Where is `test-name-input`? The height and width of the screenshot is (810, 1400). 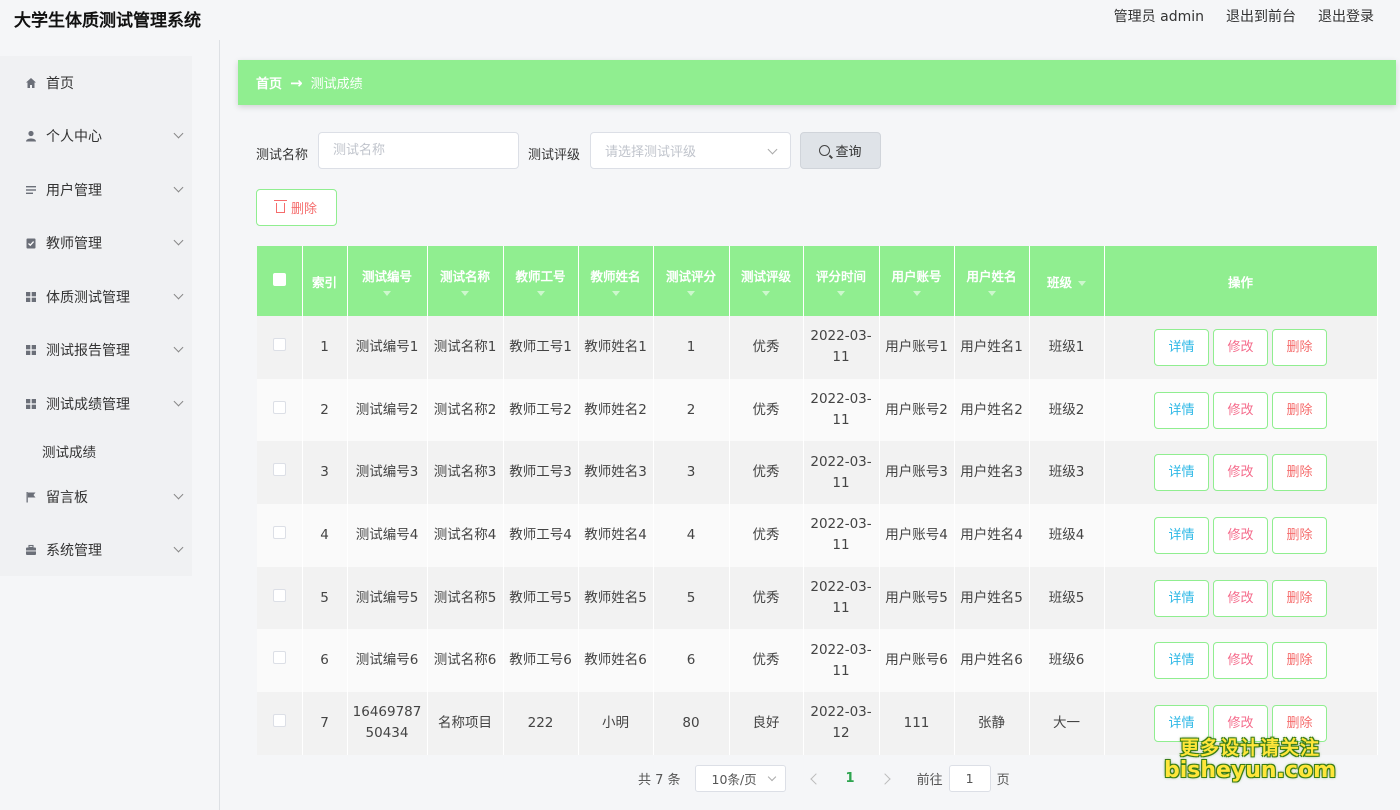
test-name-input is located at coordinates (418, 150).